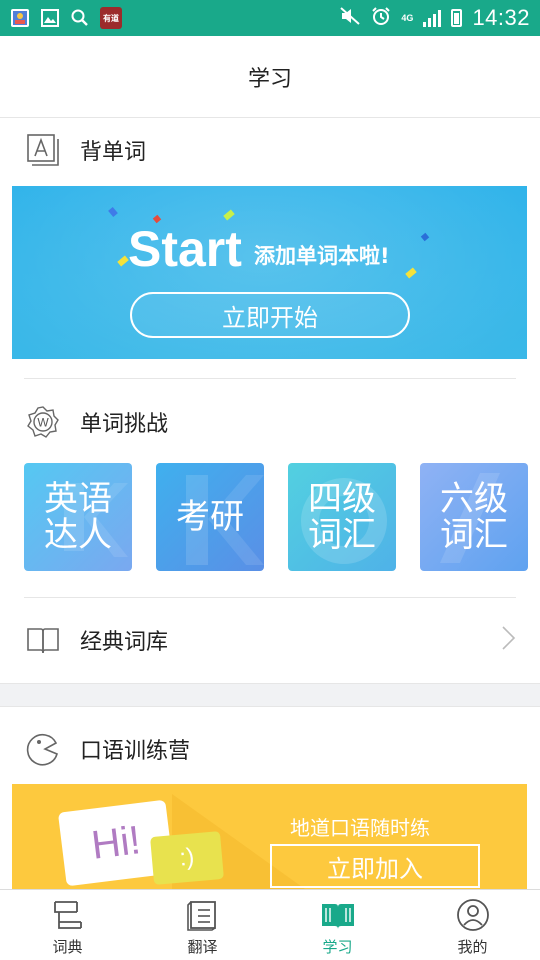  I want to click on tile-label: 六级 词汇, so click(474, 517).